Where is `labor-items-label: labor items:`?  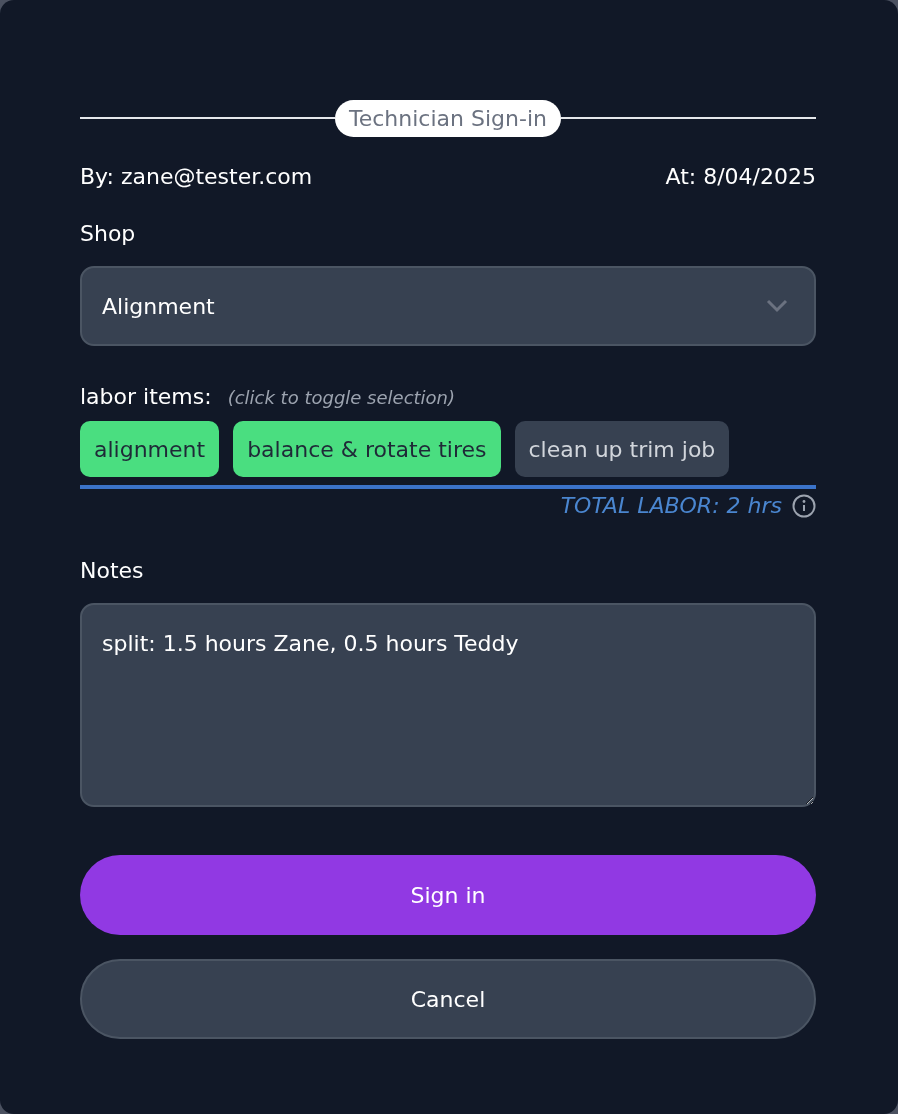
labor-items-label: labor items: is located at coordinates (146, 396).